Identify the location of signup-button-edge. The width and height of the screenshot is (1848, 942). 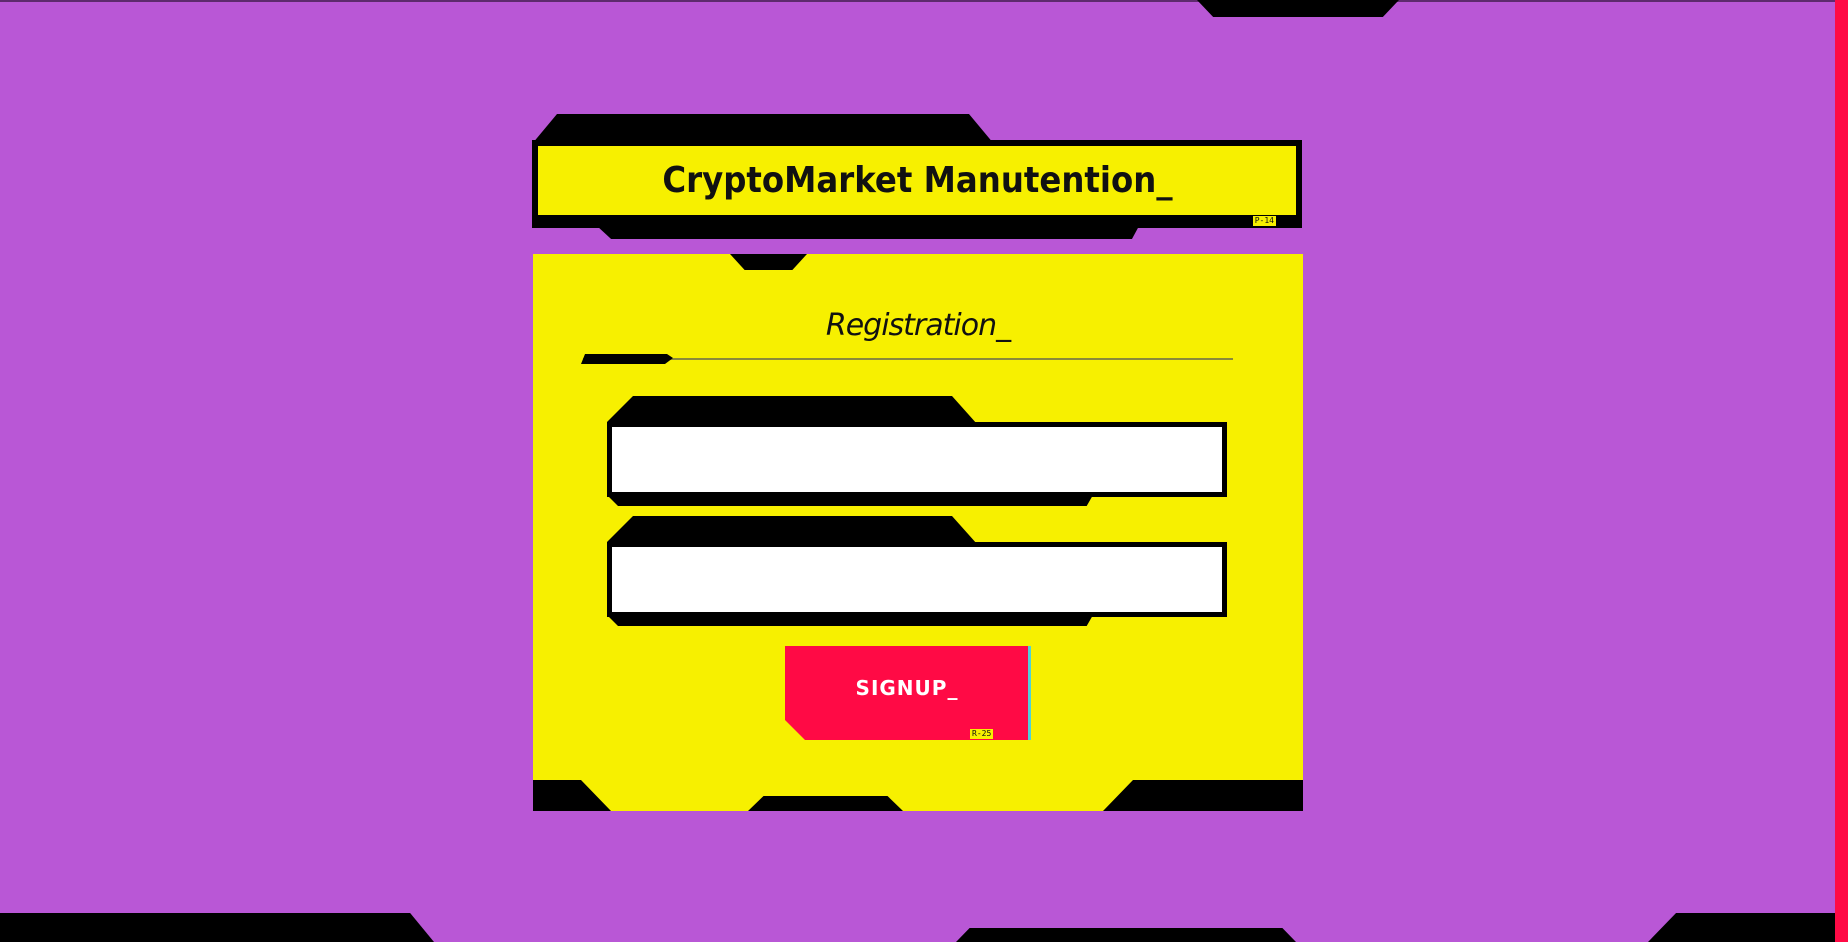
(1029, 693).